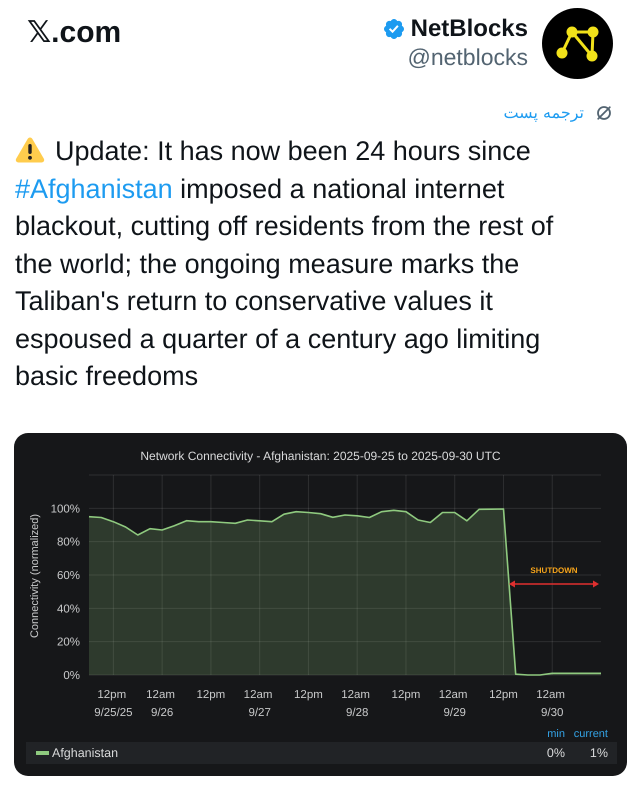  I want to click on x-tick-label: 12am 9/29, so click(453, 703).